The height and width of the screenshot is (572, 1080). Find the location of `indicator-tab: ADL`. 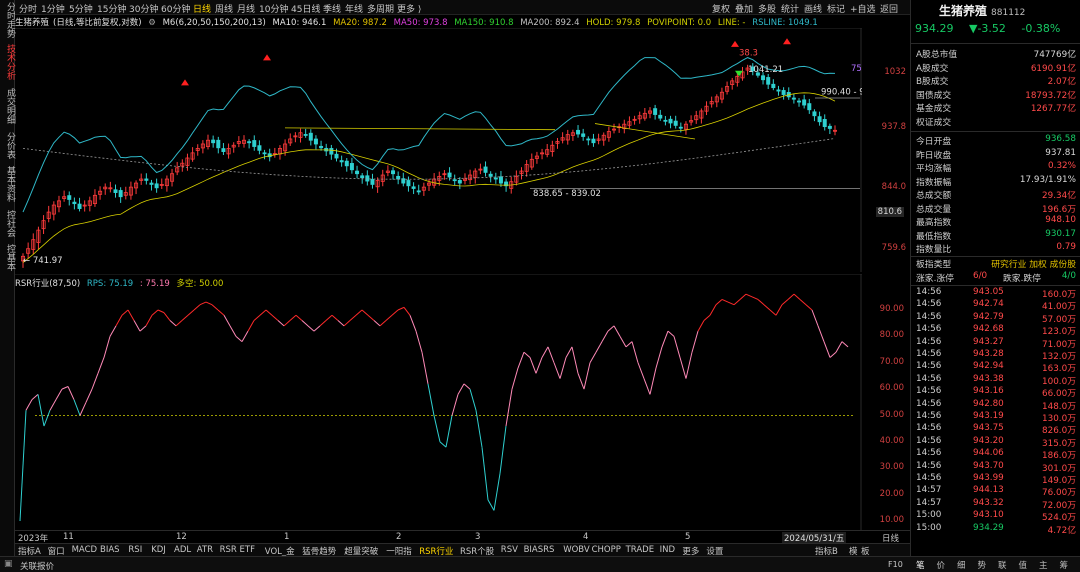

indicator-tab: ADL is located at coordinates (182, 550).